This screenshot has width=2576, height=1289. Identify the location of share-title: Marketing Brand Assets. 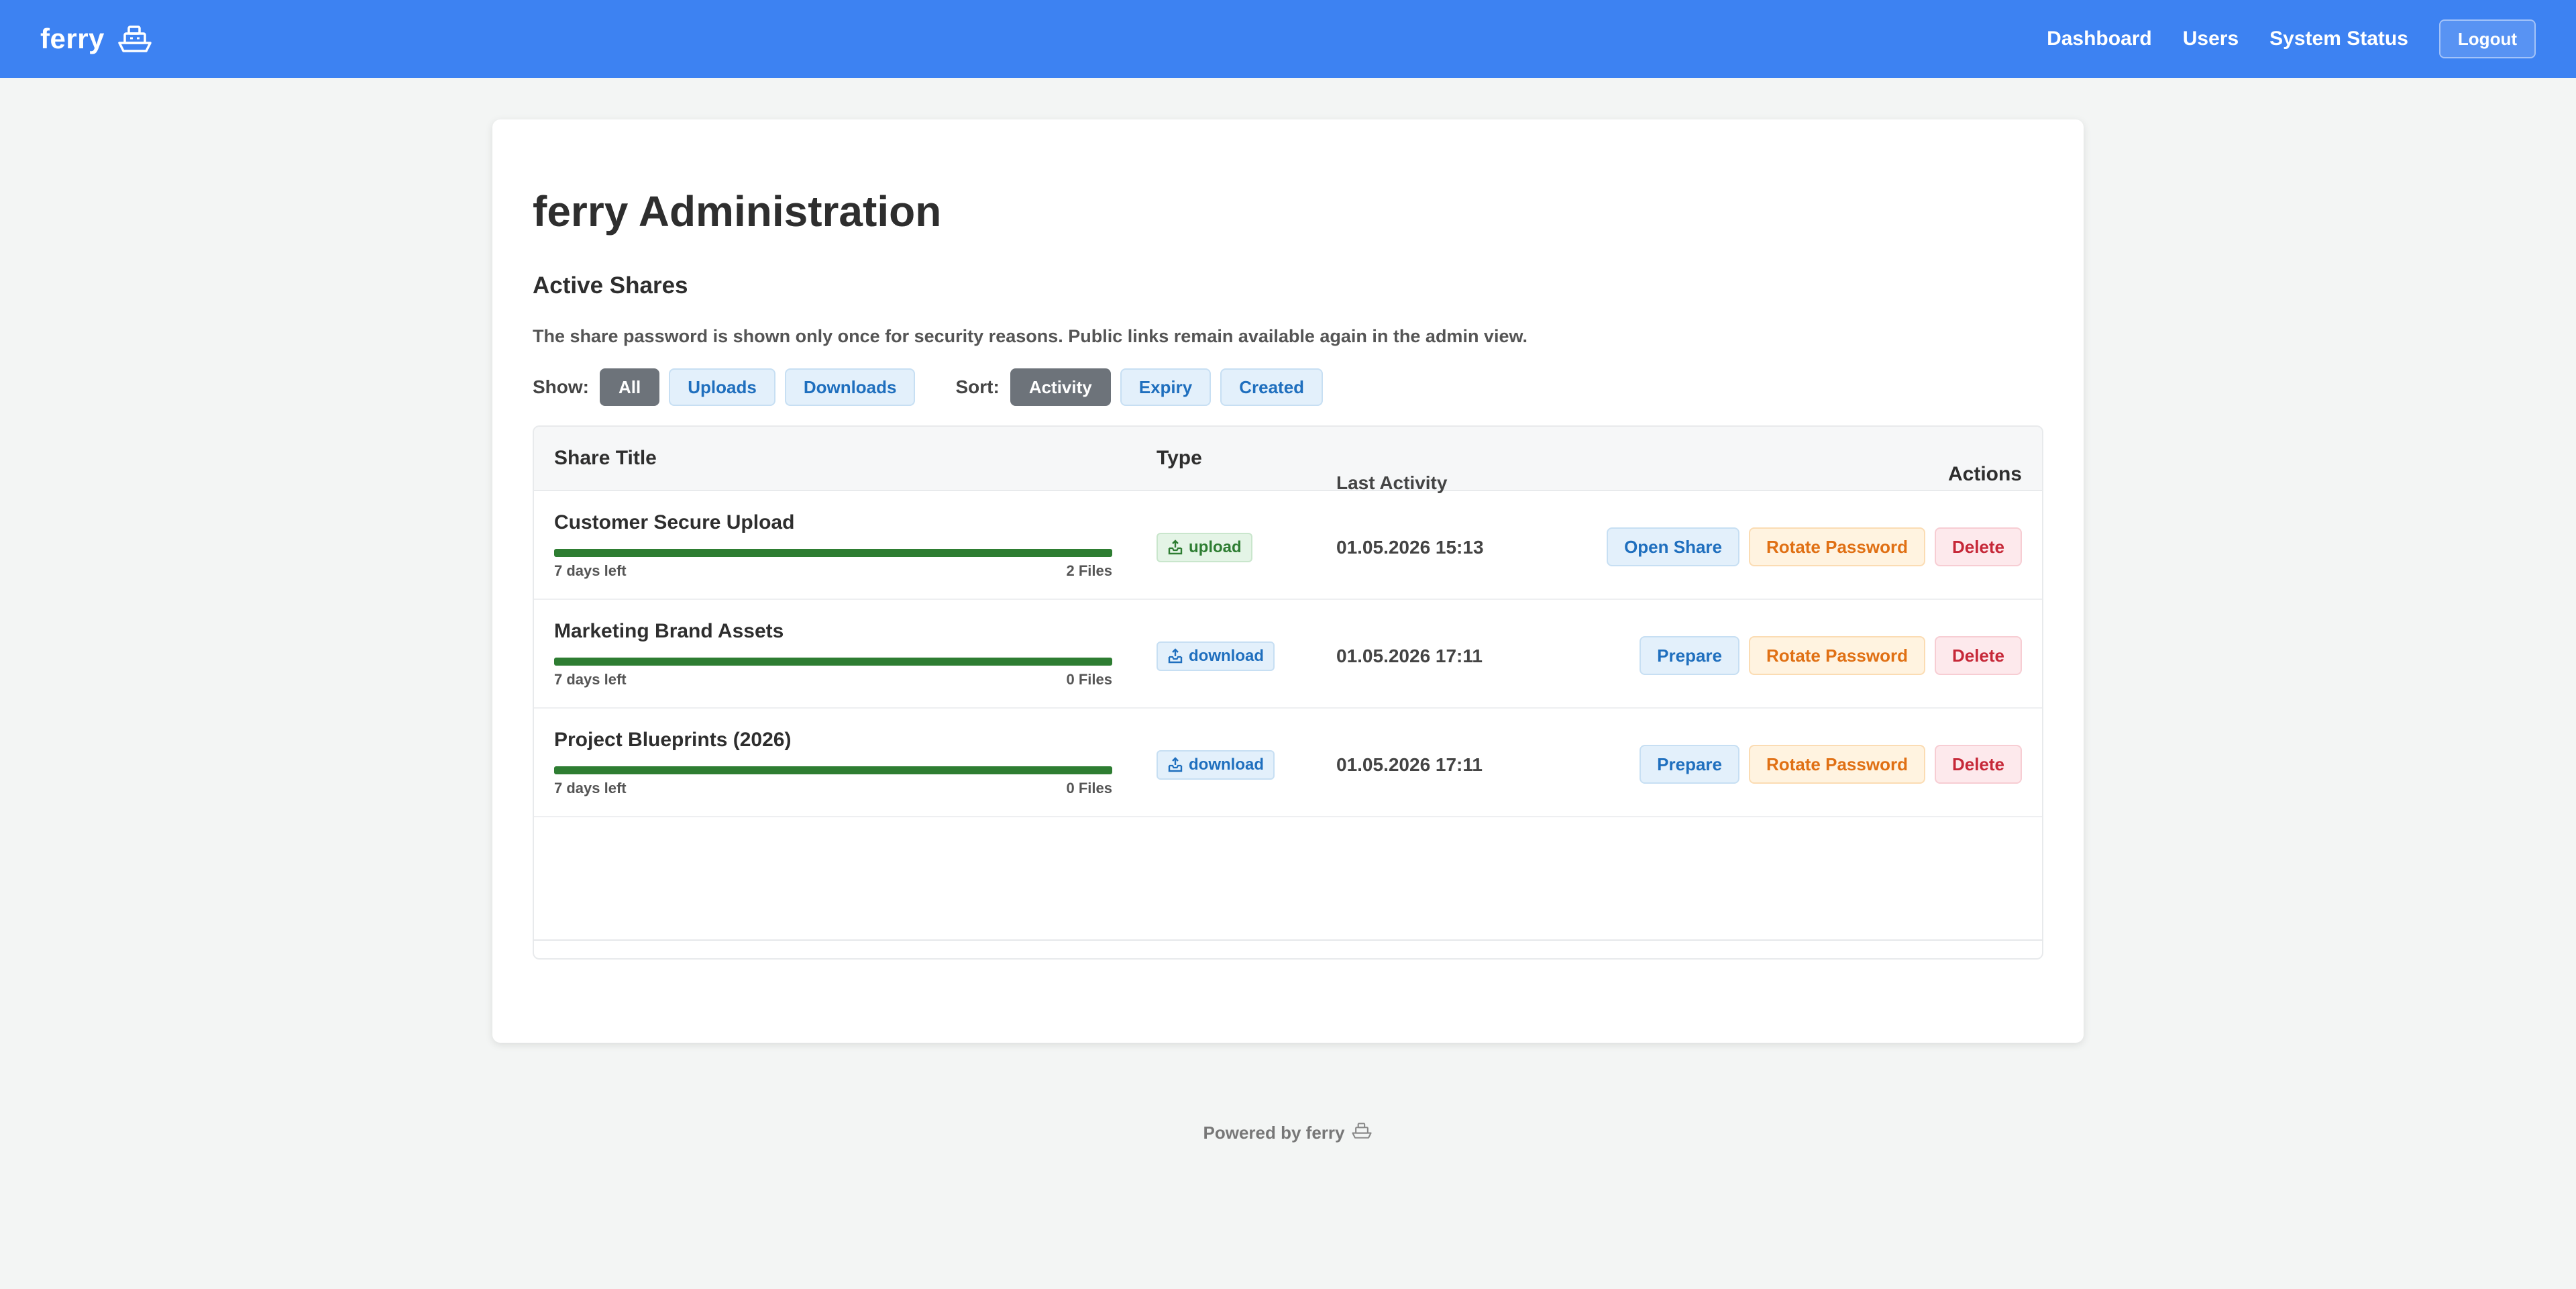
(669, 631).